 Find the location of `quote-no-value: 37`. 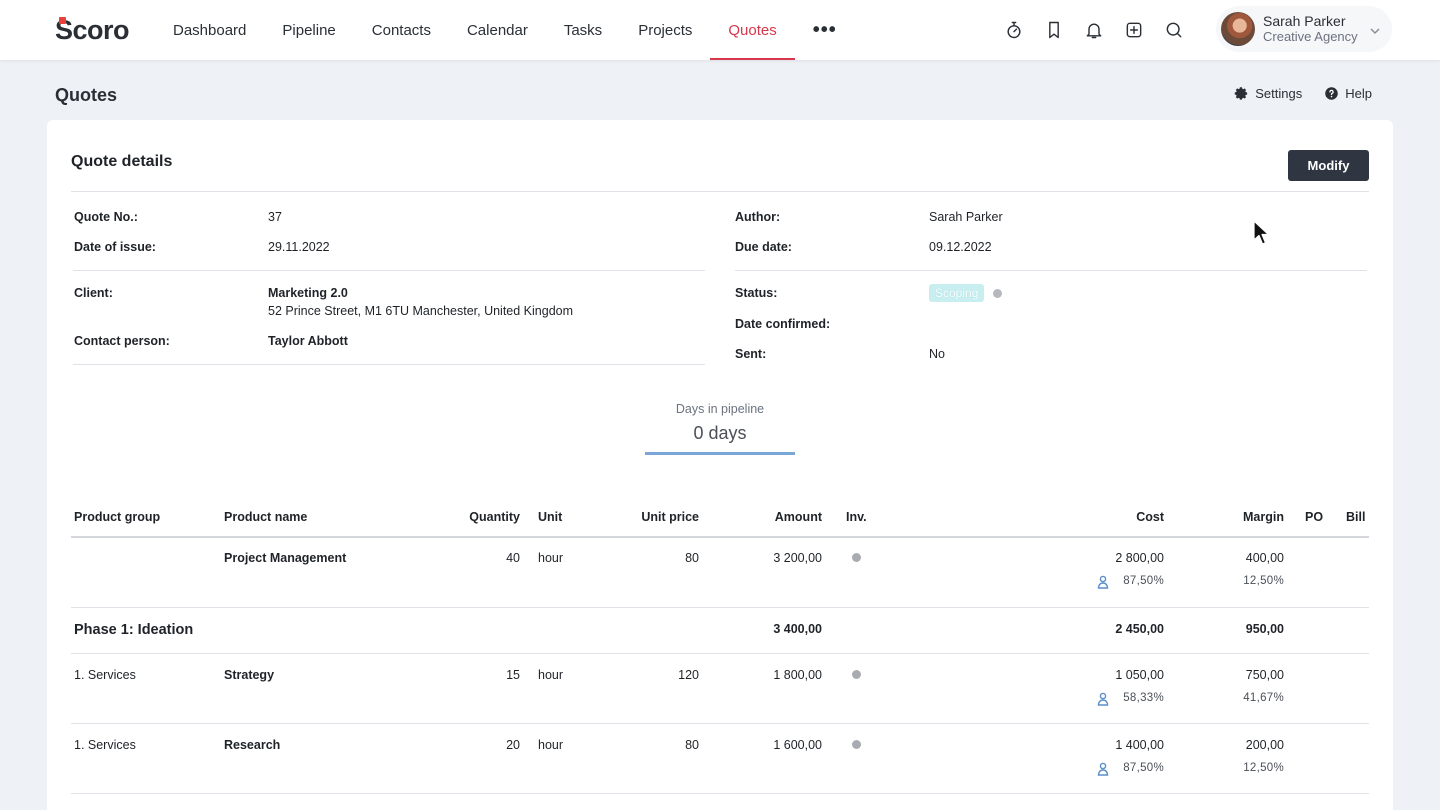

quote-no-value: 37 is located at coordinates (275, 217).